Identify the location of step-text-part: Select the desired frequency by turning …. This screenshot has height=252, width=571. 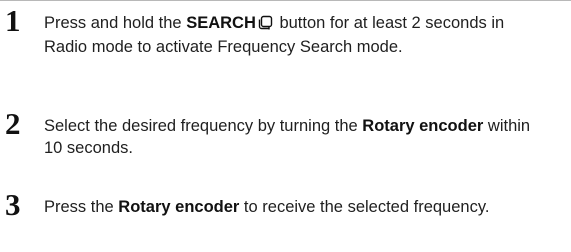
(203, 126).